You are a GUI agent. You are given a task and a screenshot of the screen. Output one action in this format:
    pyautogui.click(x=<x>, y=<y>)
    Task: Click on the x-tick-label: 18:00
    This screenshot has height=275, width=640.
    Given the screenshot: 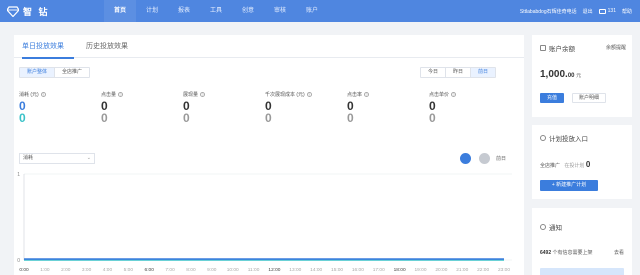 What is the action you would take?
    pyautogui.click(x=400, y=270)
    